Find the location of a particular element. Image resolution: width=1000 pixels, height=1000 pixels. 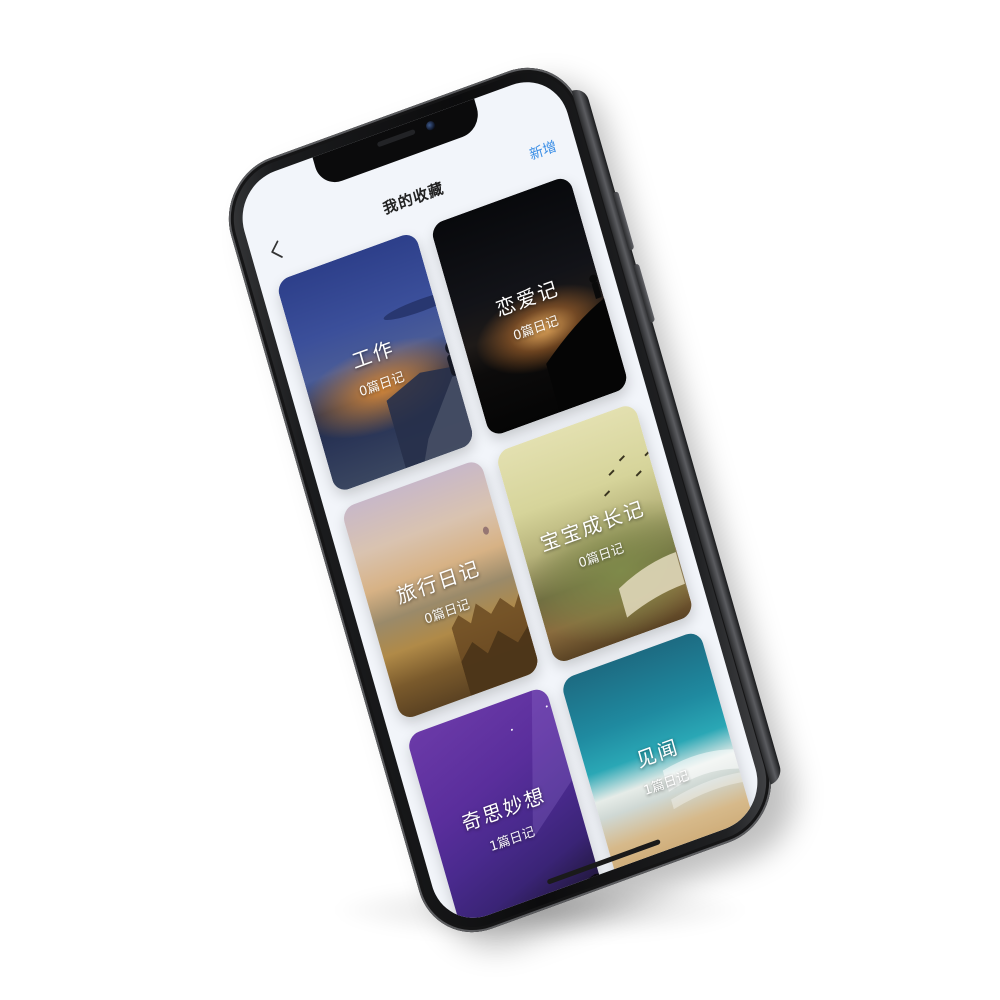

speaker-grille is located at coordinates (396, 138).